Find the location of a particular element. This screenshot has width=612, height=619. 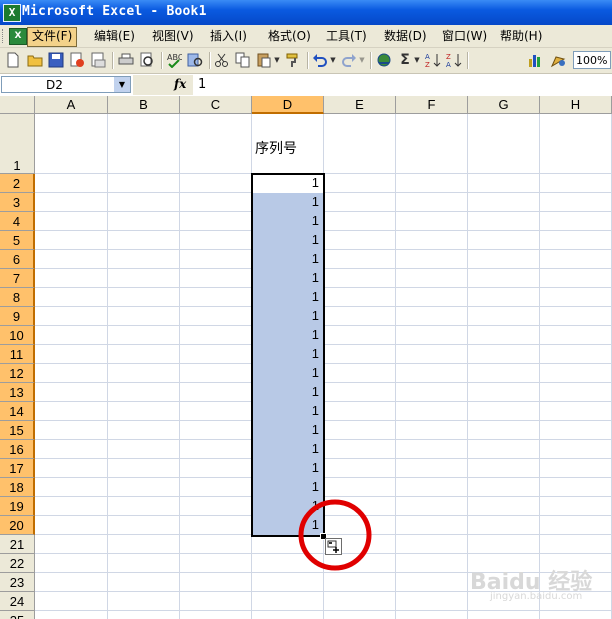

row-header-11: 11 is located at coordinates (17, 354).